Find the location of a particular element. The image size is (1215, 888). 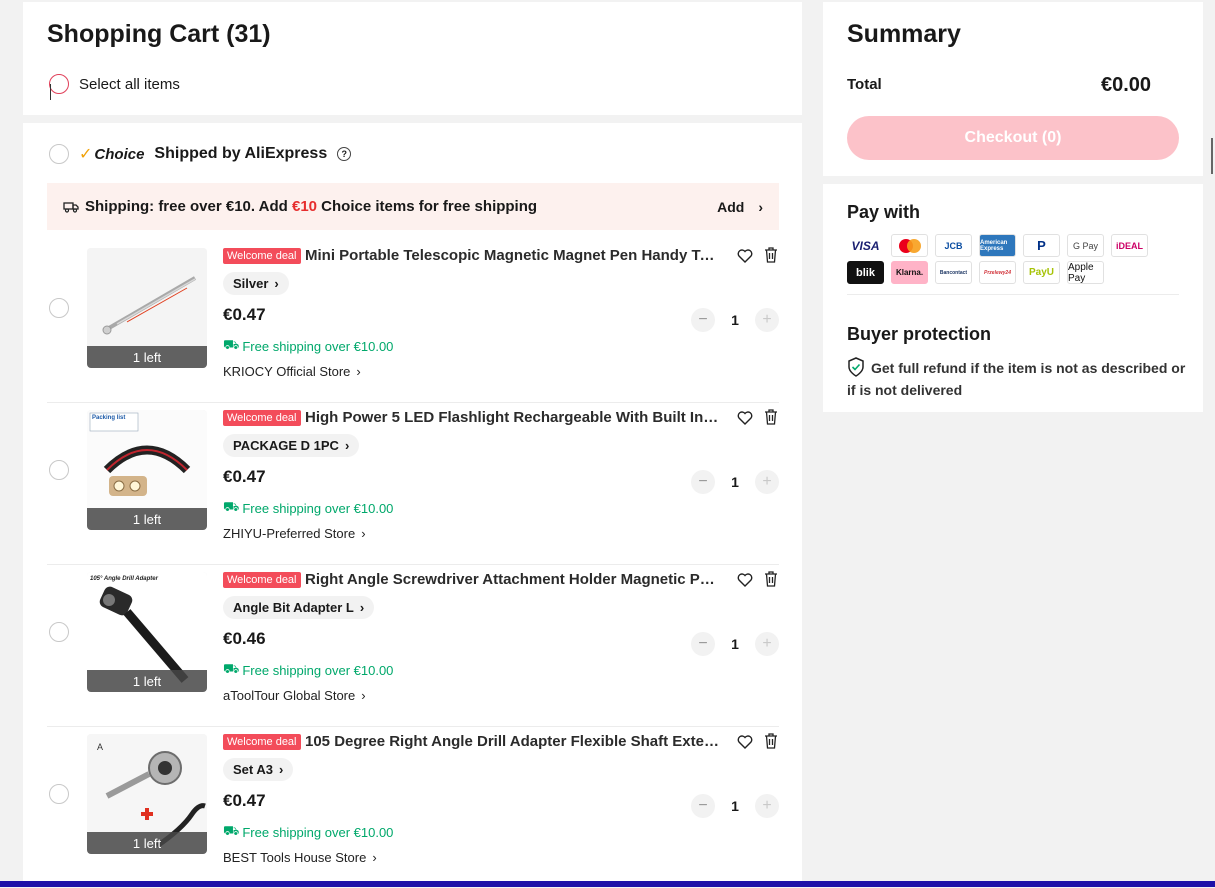

store-name: ZHIYU-Preferred Store is located at coordinates (289, 533).